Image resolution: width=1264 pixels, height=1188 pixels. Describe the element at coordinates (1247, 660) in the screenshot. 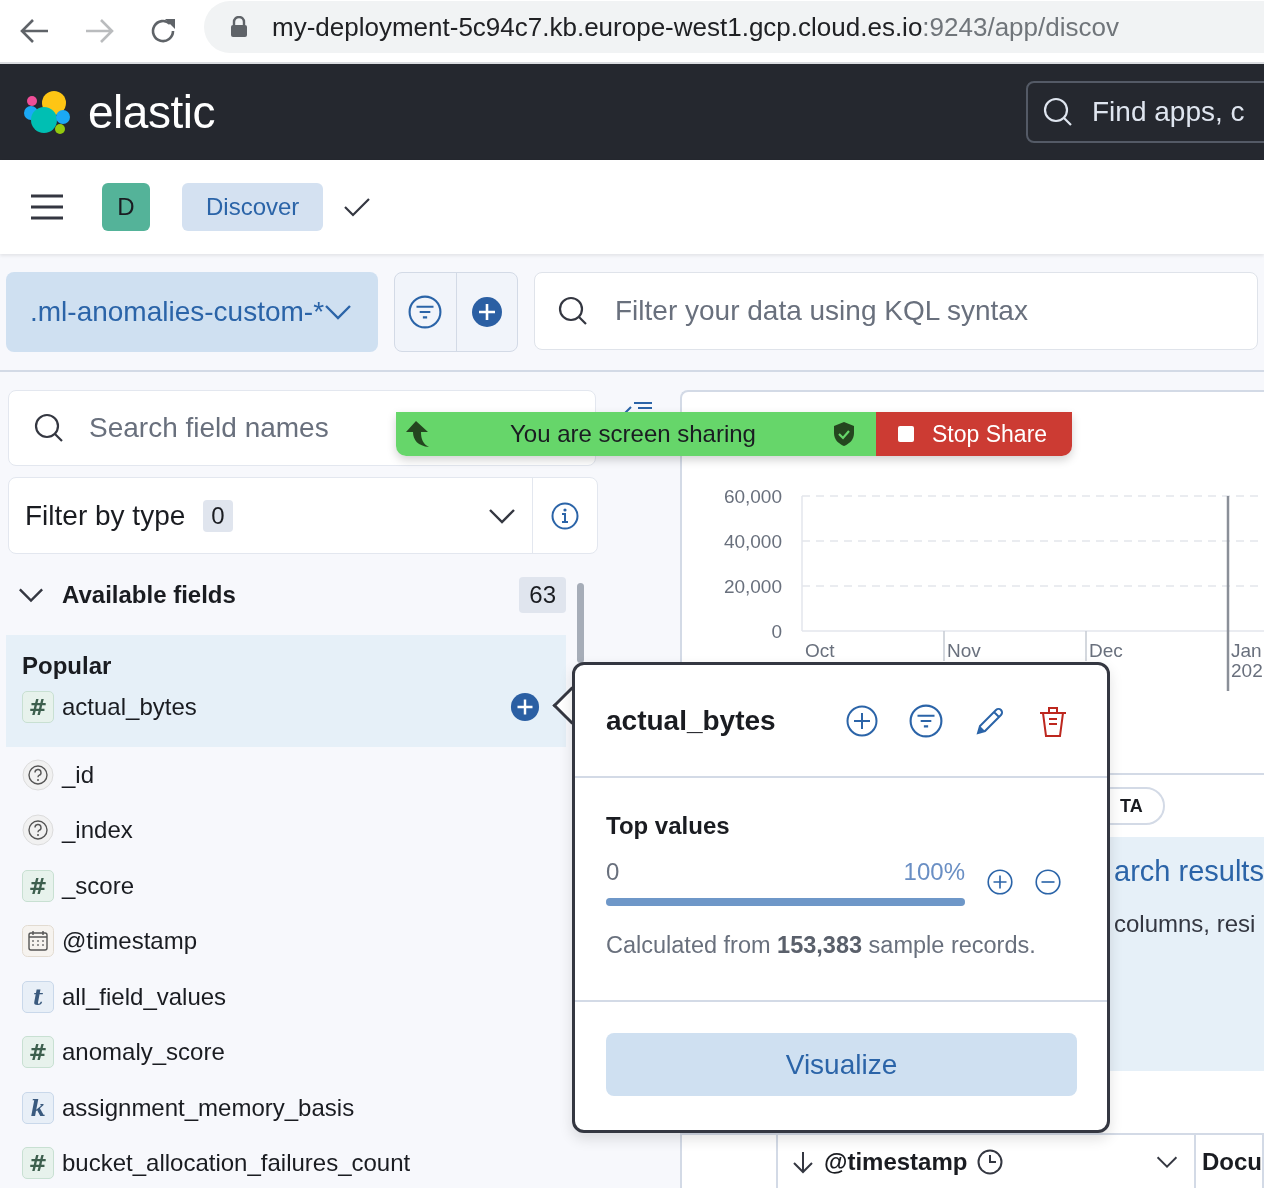

I see `axis-tick-label: Jan 202` at that location.